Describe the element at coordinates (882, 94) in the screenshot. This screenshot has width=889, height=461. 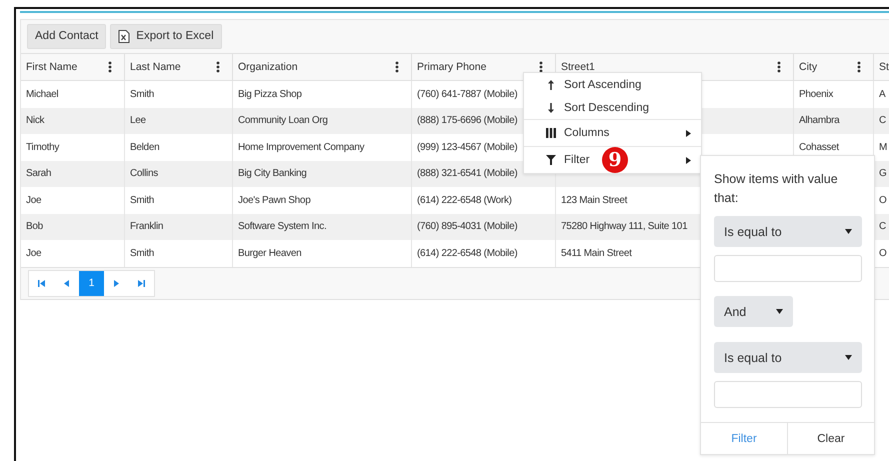
I see `table-cell: A` at that location.